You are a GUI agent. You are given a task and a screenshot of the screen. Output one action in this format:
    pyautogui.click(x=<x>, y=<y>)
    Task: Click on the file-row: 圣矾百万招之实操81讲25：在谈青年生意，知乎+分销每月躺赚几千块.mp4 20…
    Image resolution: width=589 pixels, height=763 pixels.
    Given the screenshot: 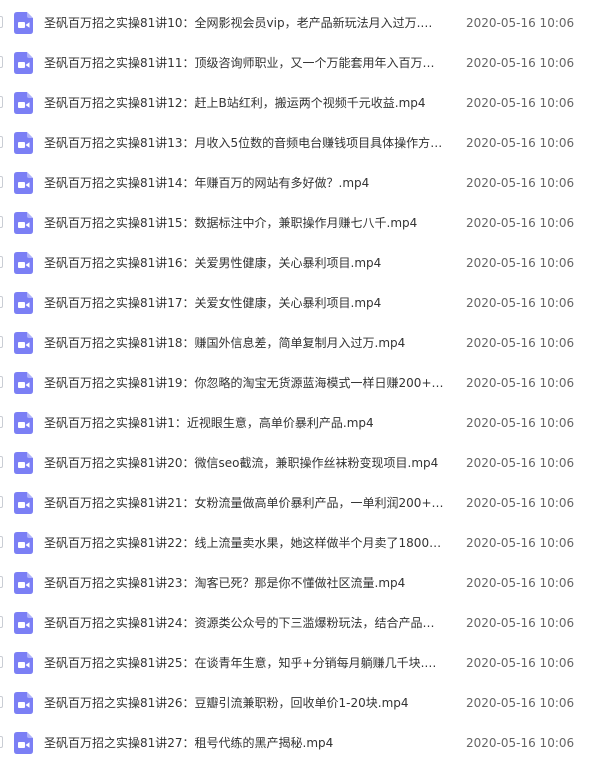 What is the action you would take?
    pyautogui.click(x=294, y=663)
    